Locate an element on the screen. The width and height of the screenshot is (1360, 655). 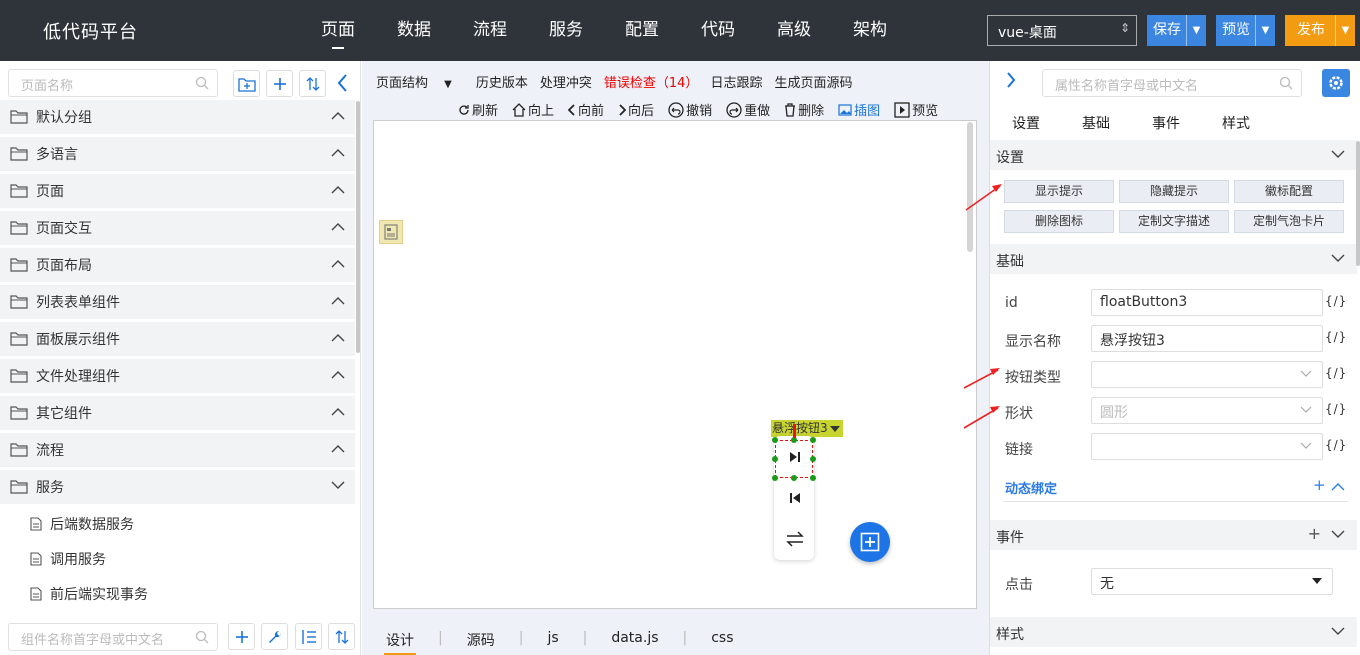
tab-events: 事件 is located at coordinates (1166, 123).